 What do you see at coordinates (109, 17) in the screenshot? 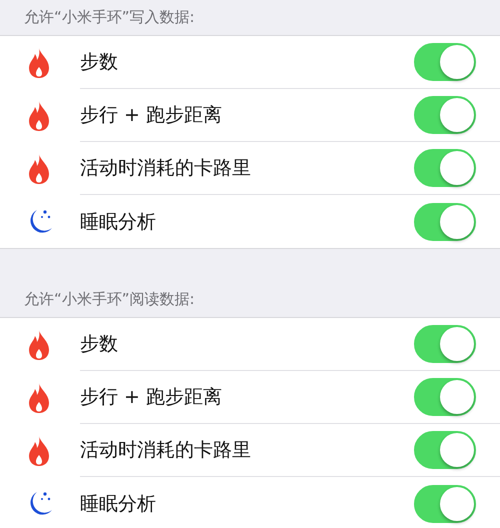
I see `section-header: 允许“小米手环”写入数据:` at bounding box center [109, 17].